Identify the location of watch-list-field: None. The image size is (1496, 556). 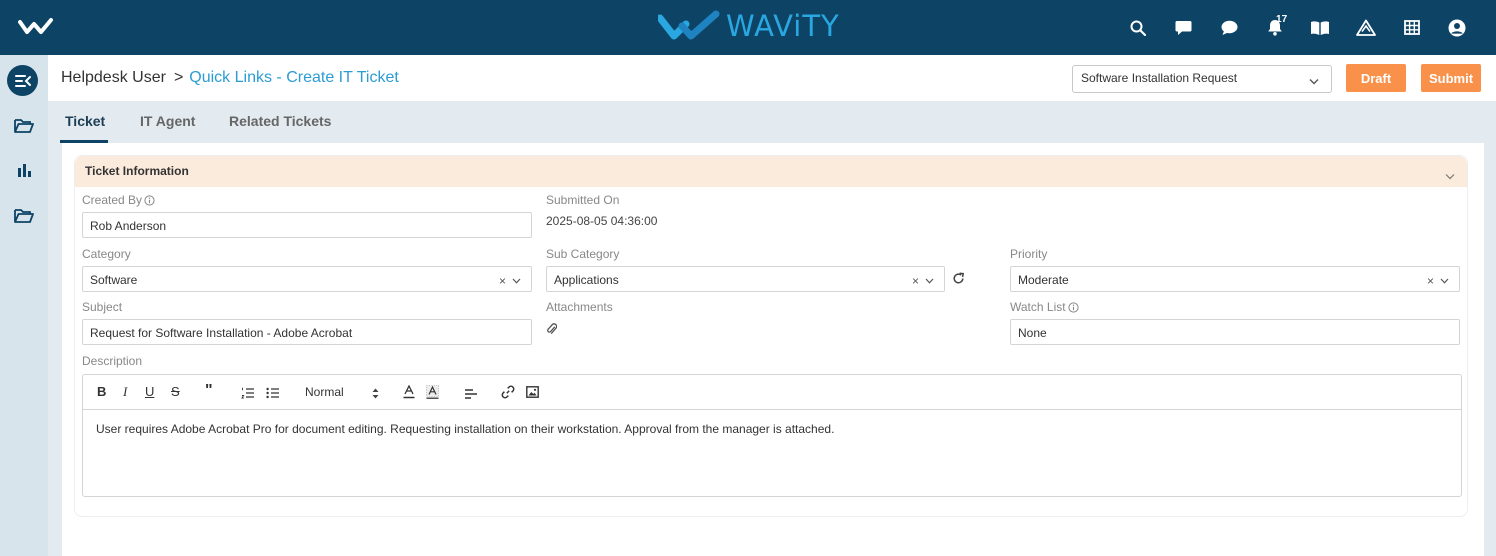
(1235, 332).